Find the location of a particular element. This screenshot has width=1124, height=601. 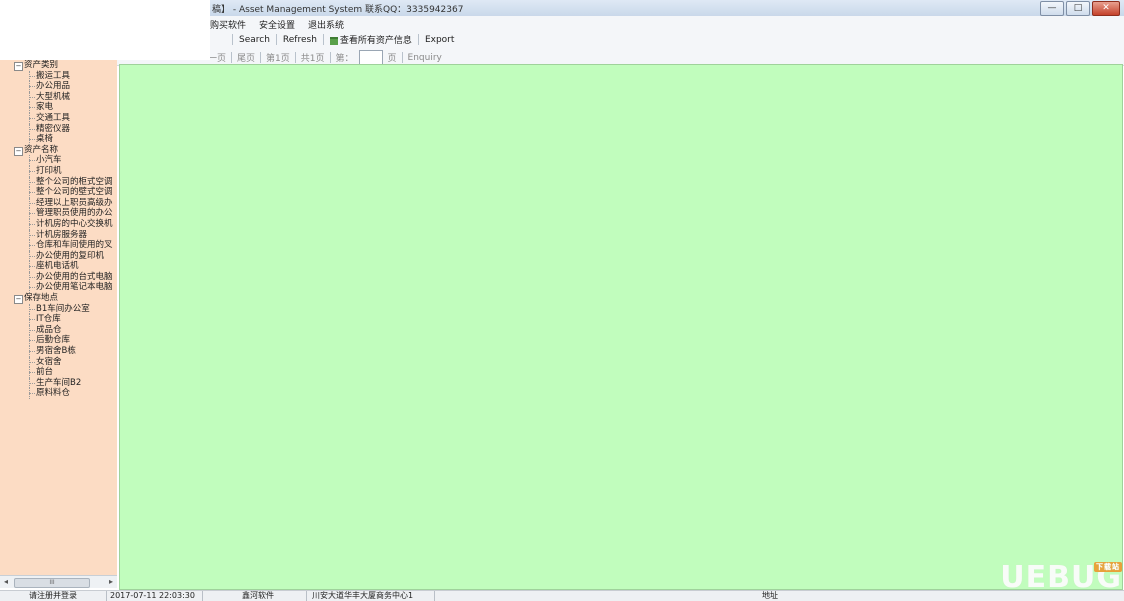

tree-item: 精密仪器 is located at coordinates (58, 129).